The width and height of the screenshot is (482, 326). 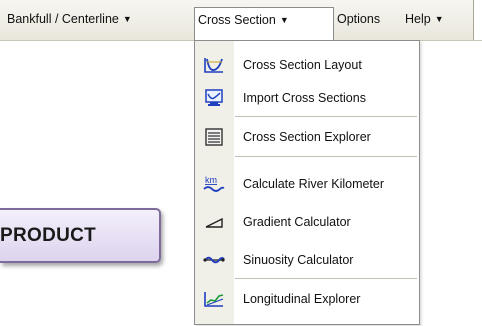 I want to click on menu-item-label: Cross Section Explorer, so click(x=307, y=137).